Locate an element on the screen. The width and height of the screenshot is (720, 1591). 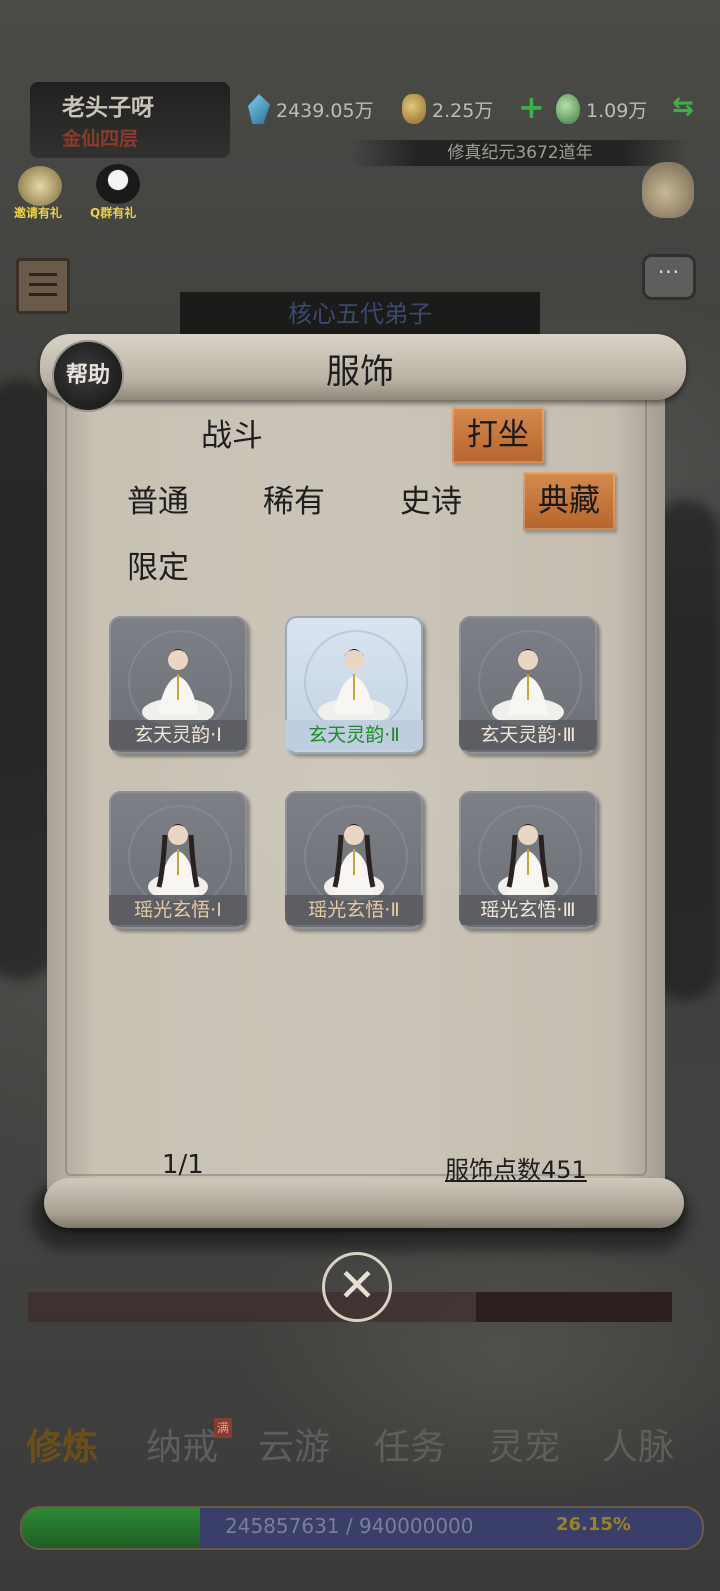
resource-gold: 2.25万 is located at coordinates (447, 109).